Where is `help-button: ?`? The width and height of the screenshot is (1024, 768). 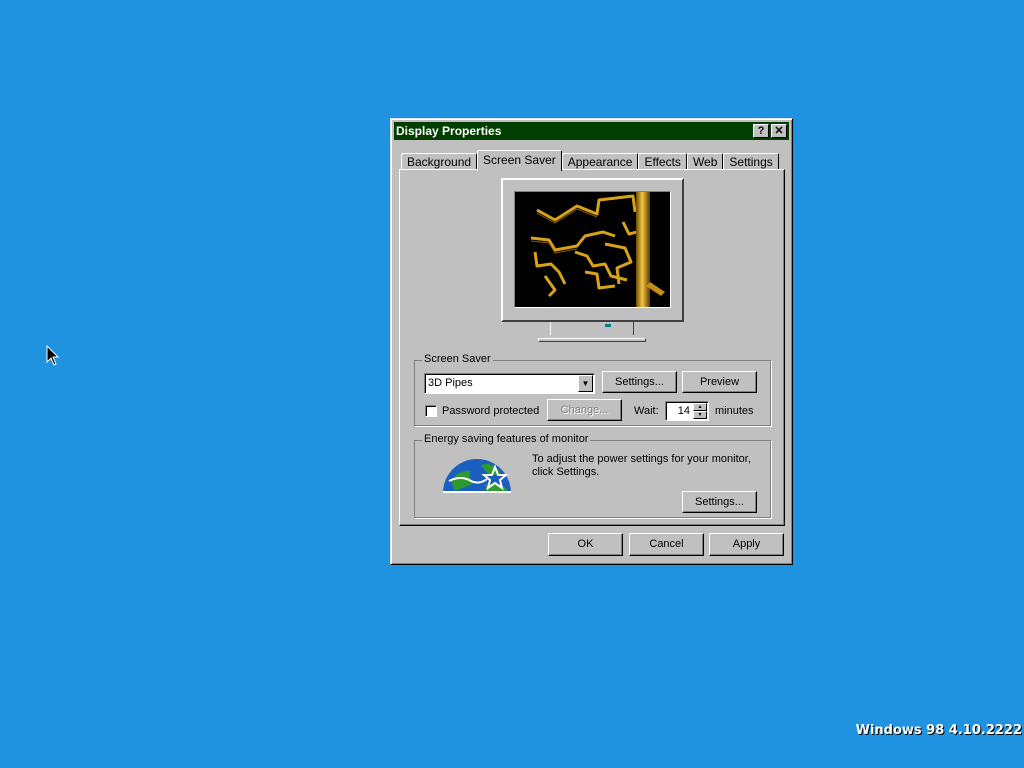
help-button: ? is located at coordinates (761, 131).